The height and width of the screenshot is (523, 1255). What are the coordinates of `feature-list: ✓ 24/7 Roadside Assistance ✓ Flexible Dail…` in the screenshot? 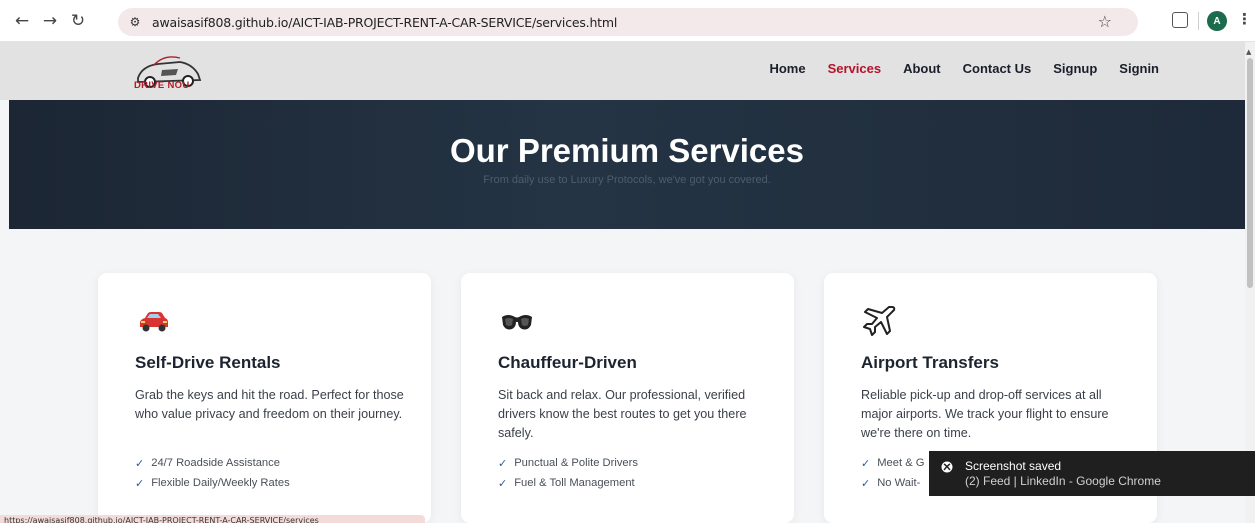 It's located at (212, 473).